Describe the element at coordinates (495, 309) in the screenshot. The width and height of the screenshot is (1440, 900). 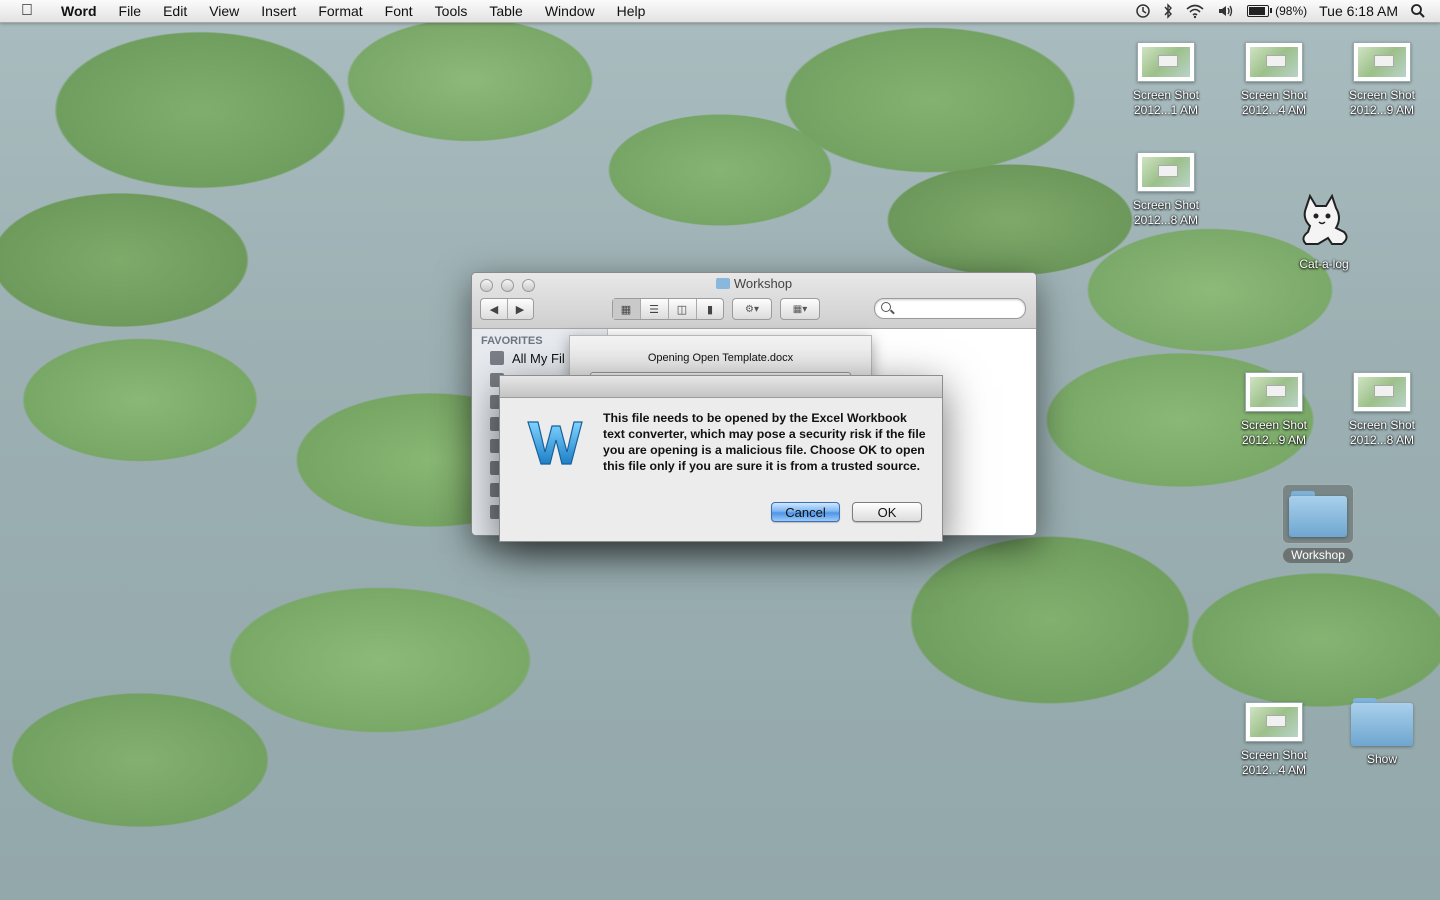
I see `back-arrow-icon: ◀` at that location.